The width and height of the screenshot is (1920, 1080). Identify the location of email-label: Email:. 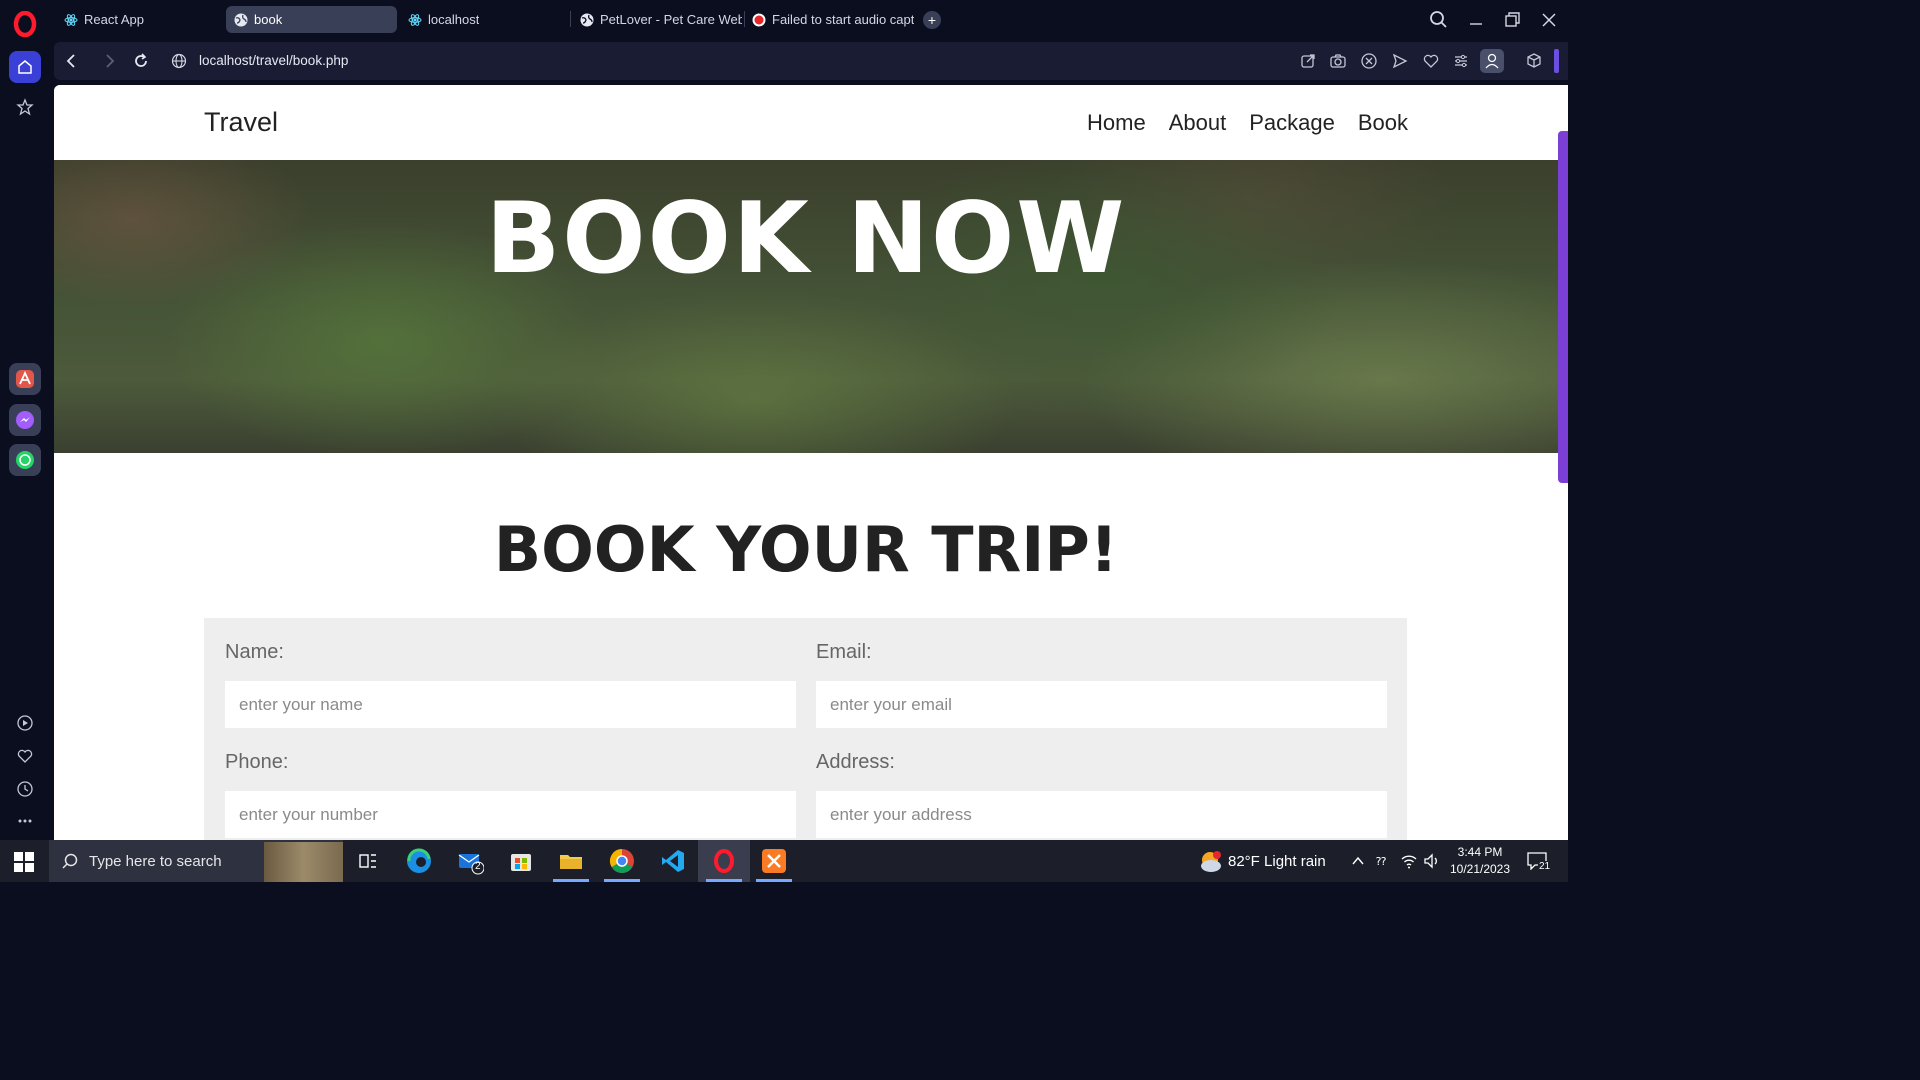
(844, 652).